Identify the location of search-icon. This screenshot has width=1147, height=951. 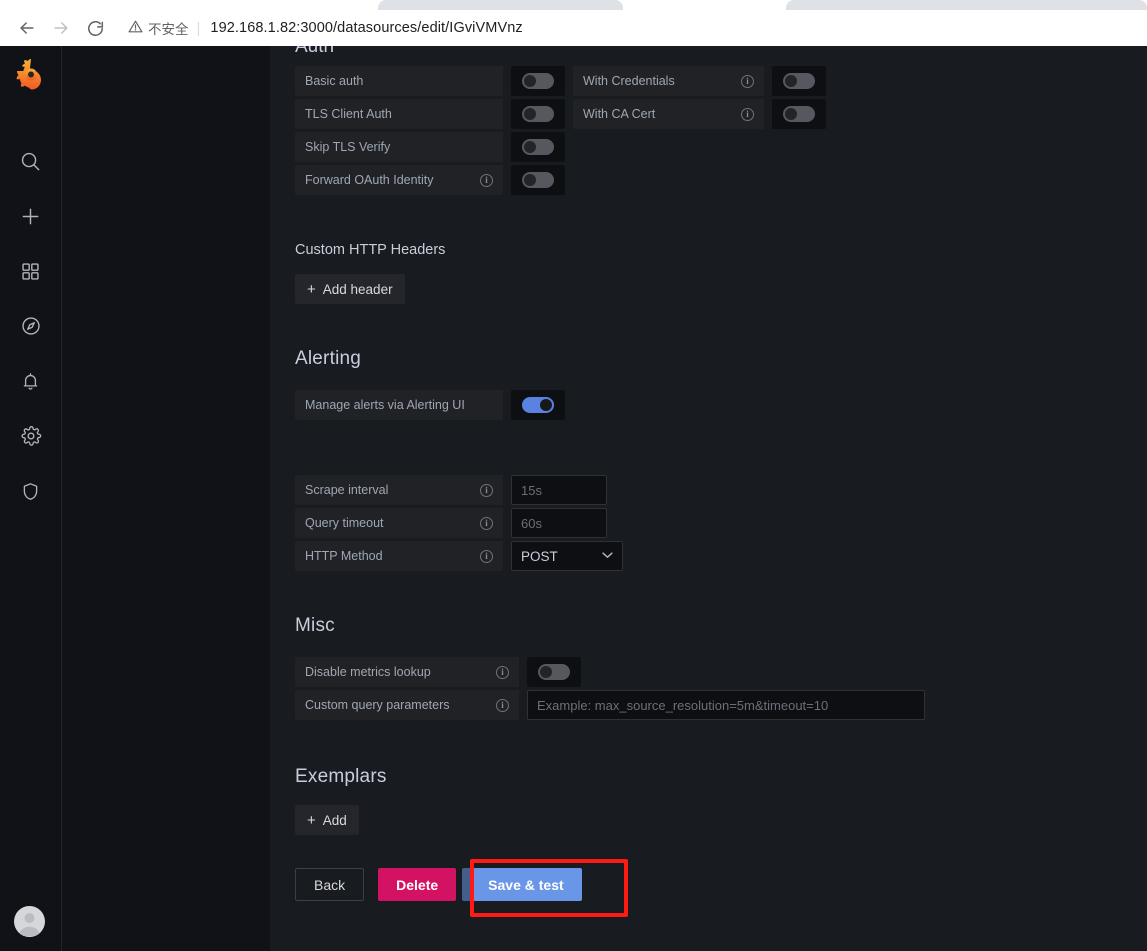
(30, 161).